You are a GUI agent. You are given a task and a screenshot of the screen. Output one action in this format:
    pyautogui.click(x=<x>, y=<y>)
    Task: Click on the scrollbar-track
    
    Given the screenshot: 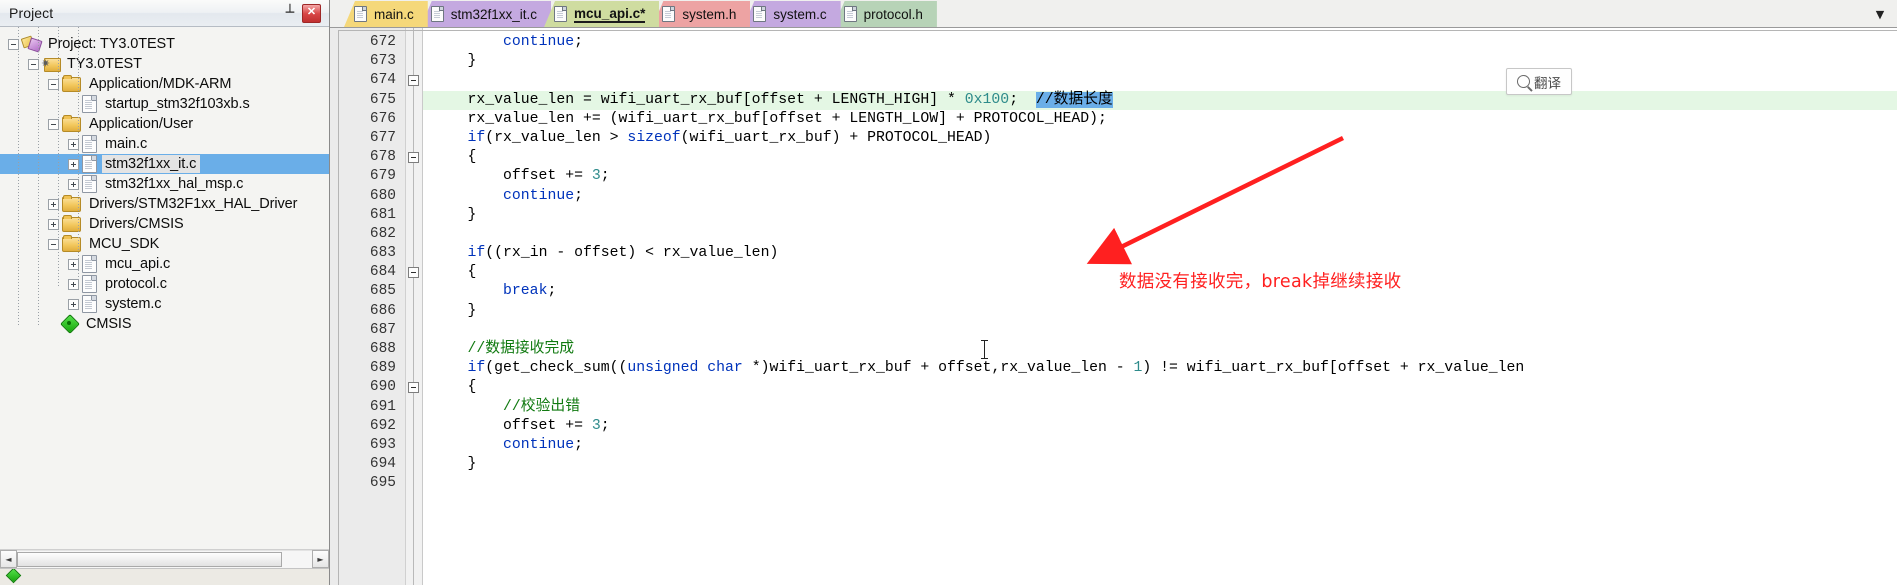 What is the action you would take?
    pyautogui.click(x=164, y=559)
    